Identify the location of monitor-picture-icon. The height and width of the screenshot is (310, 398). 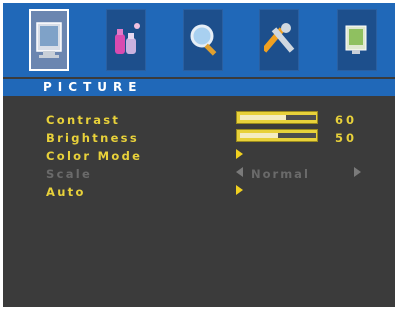
(49, 40).